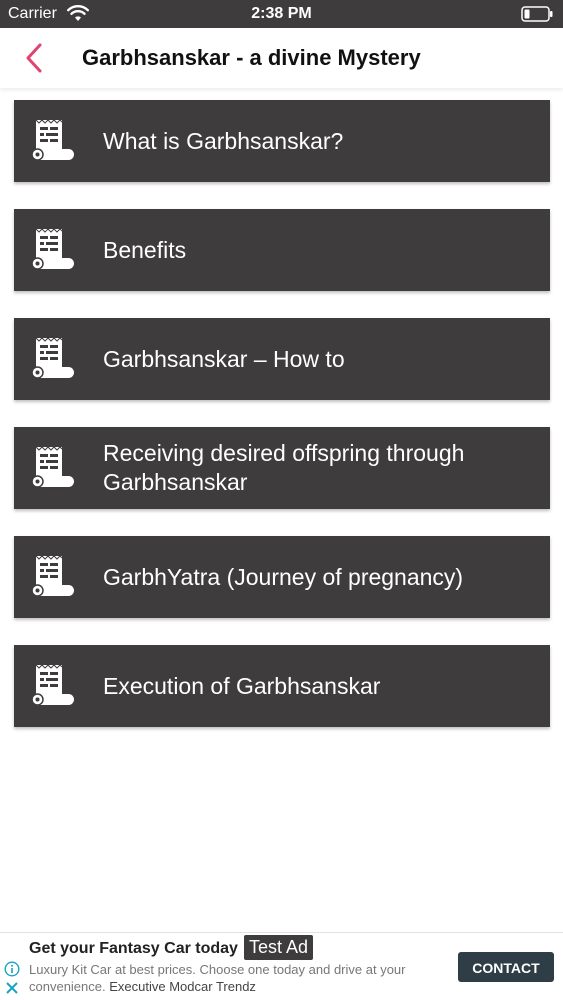 The height and width of the screenshot is (1000, 563). Describe the element at coordinates (242, 685) in the screenshot. I see `menu-item-label: Execution of Garbhsanskar` at that location.